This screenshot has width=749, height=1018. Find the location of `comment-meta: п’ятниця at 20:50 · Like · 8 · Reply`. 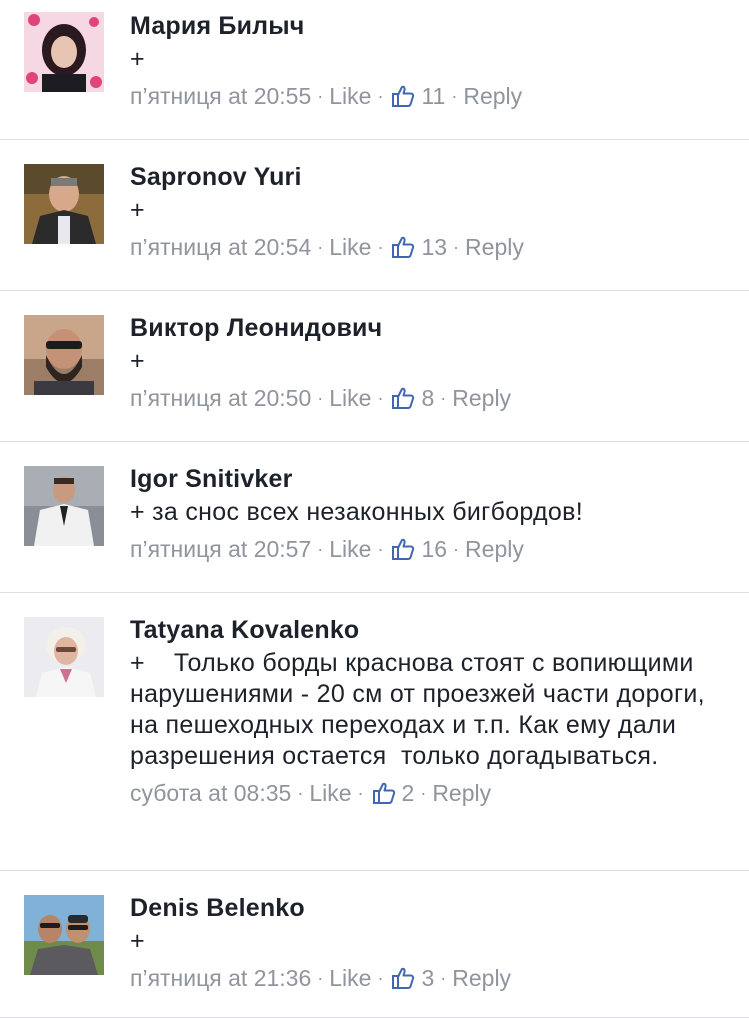

comment-meta: п’ятниця at 20:50 · Like · 8 · Reply is located at coordinates (429, 397).